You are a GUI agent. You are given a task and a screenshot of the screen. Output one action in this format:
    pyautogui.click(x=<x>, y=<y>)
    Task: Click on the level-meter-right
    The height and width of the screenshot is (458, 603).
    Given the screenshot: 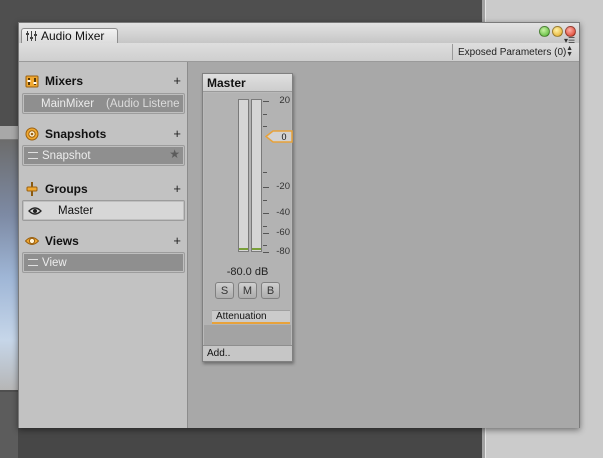 What is the action you would take?
    pyautogui.click(x=256, y=175)
    